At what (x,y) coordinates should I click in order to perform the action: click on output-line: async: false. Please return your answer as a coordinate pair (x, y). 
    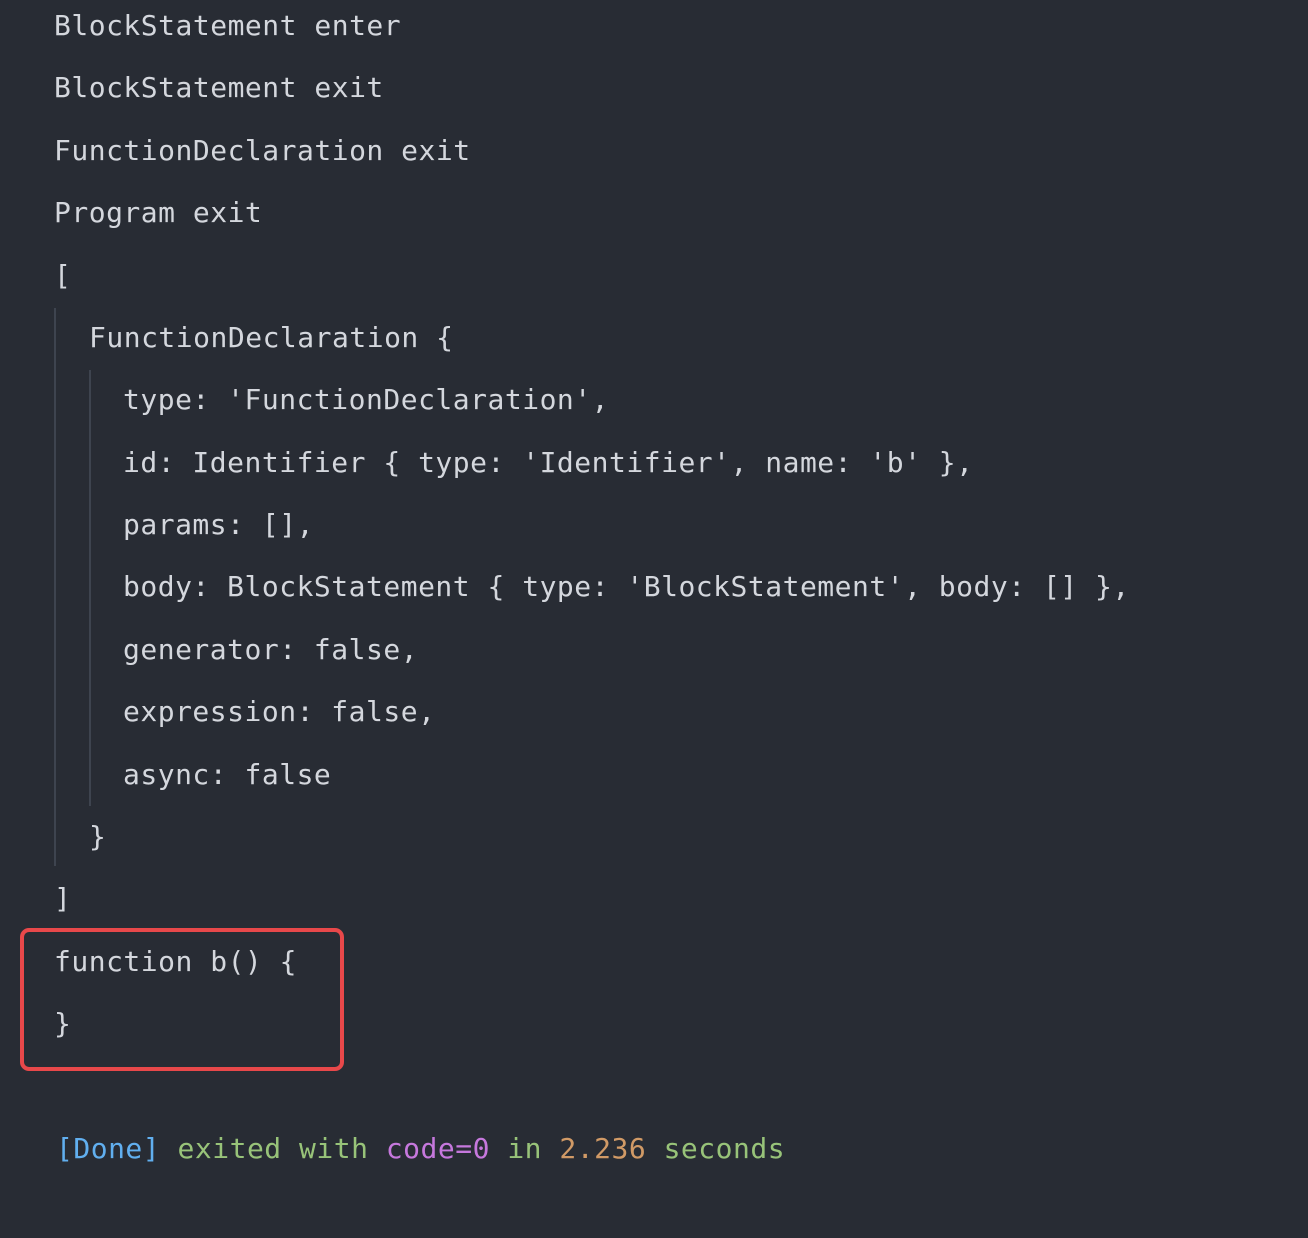
    Looking at the image, I should click on (227, 774).